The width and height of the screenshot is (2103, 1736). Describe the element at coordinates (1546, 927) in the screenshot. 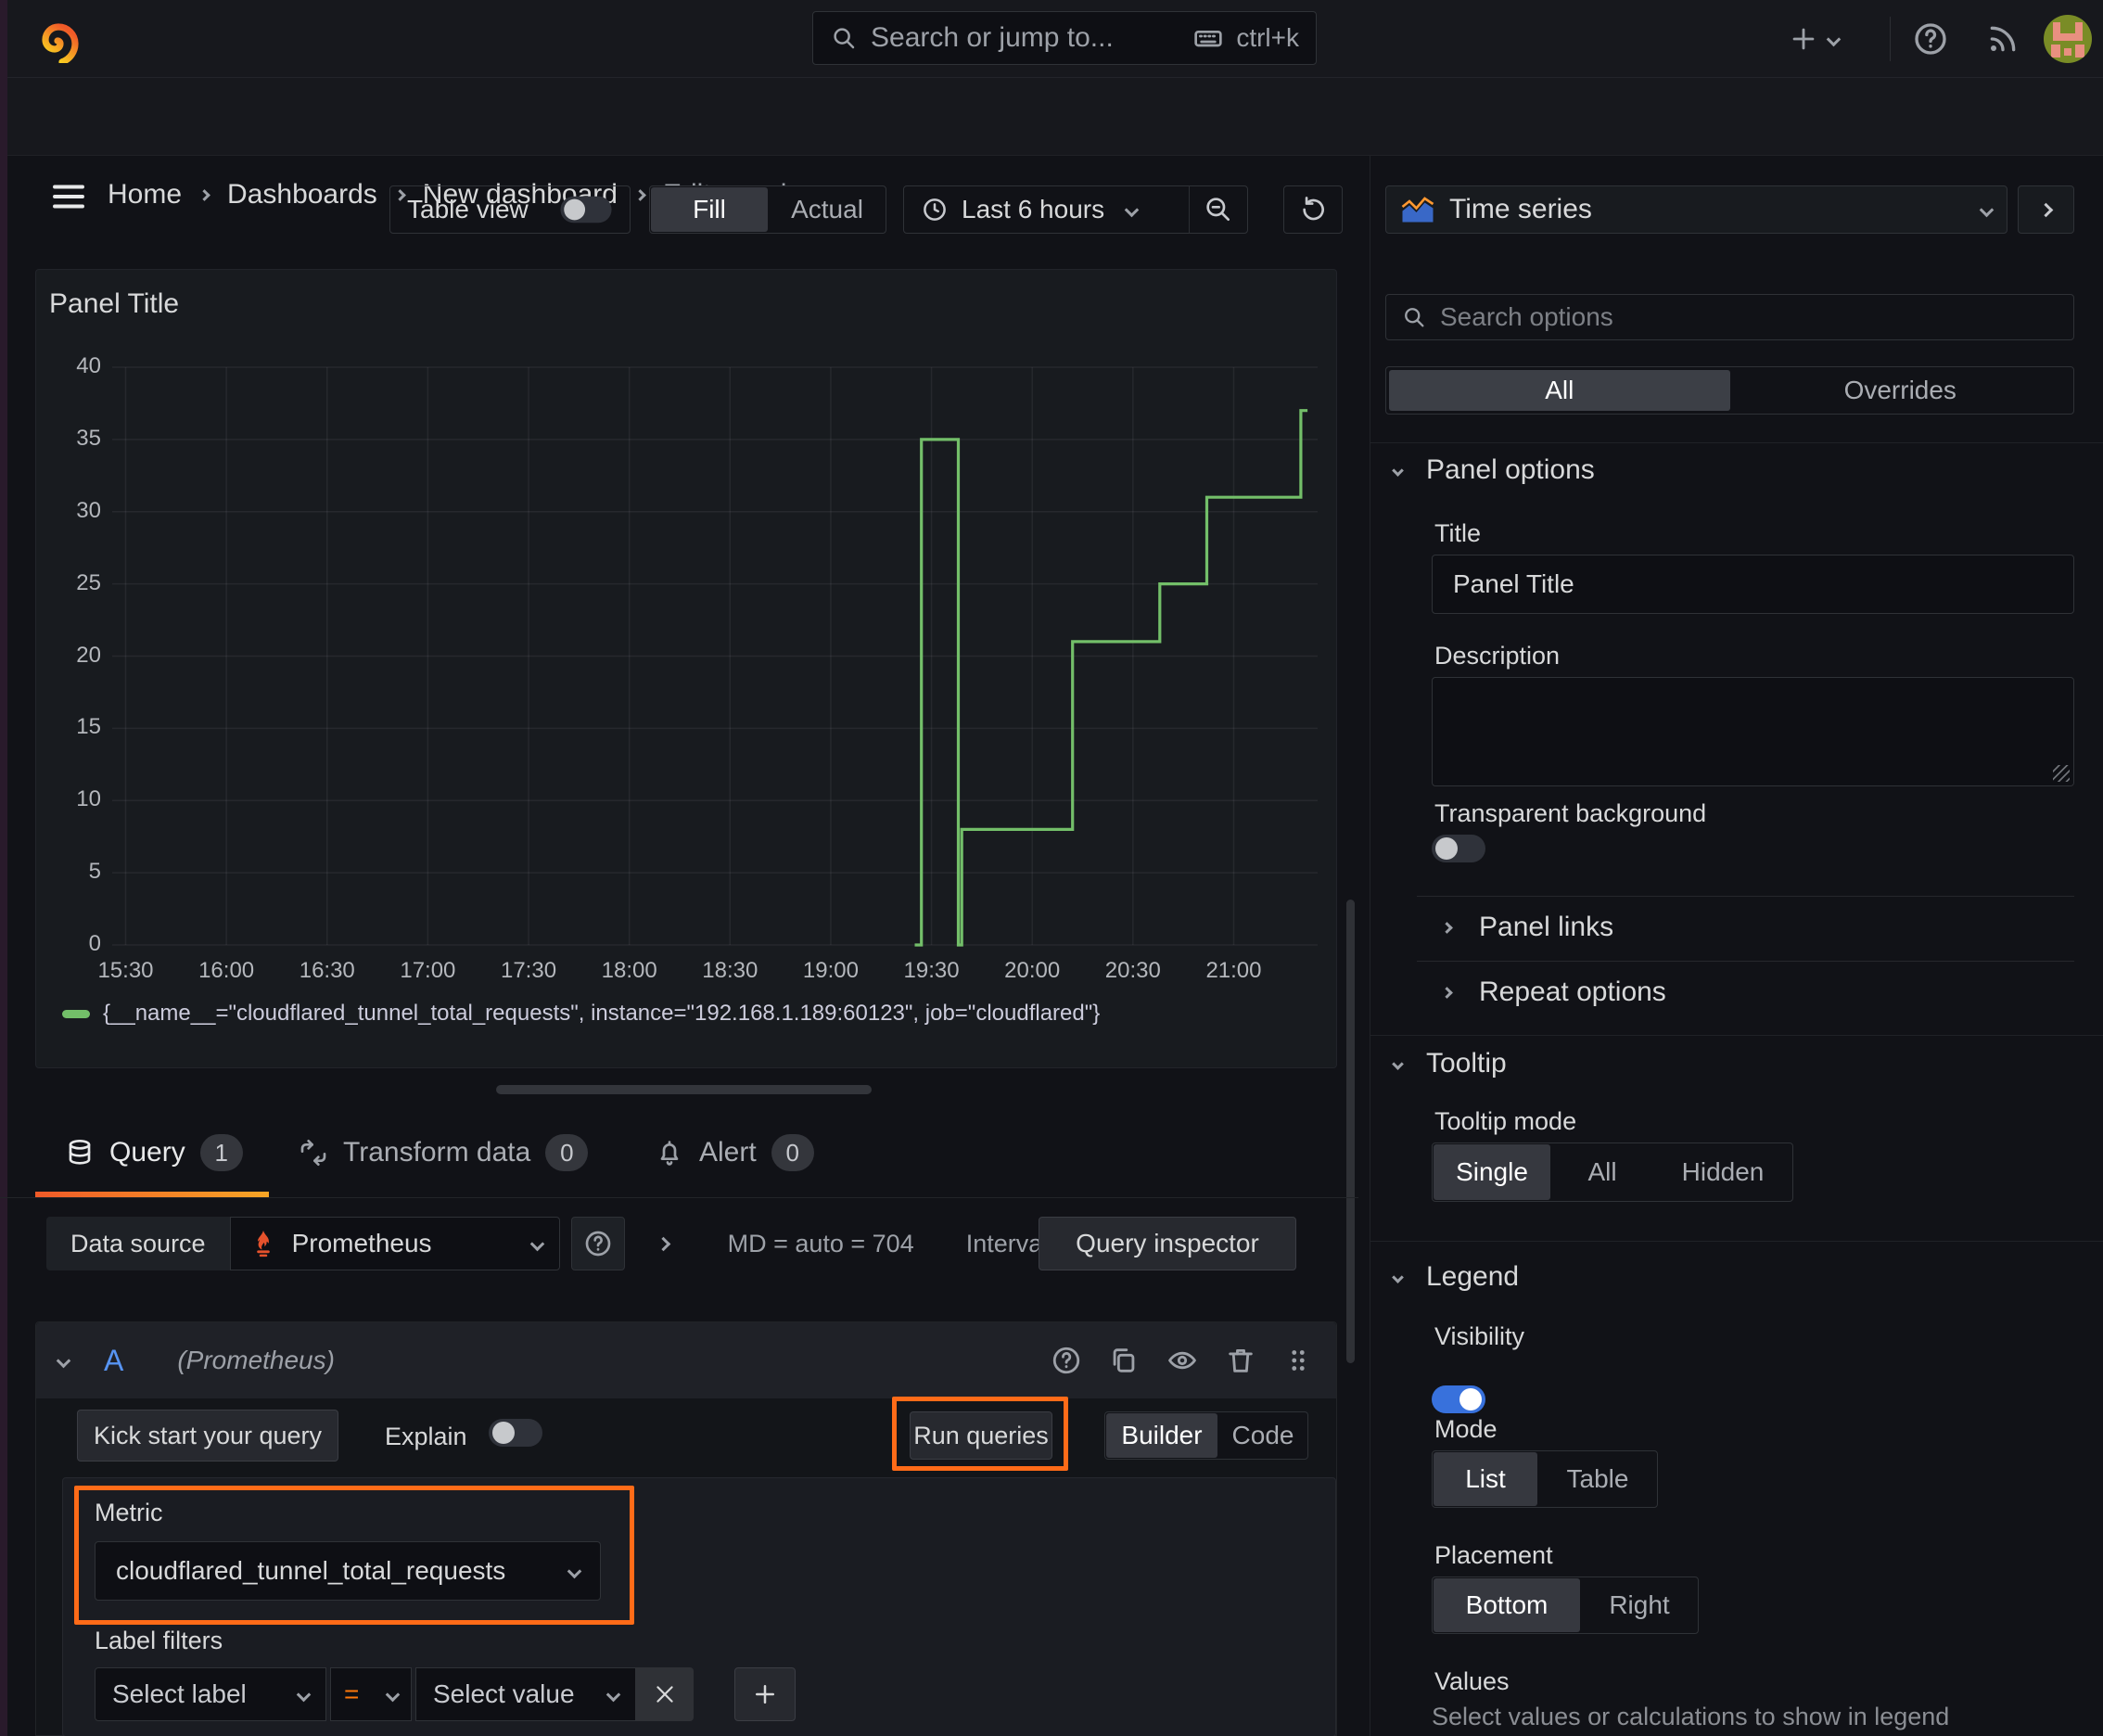

I see `panel-links-heading: Panel links` at that location.